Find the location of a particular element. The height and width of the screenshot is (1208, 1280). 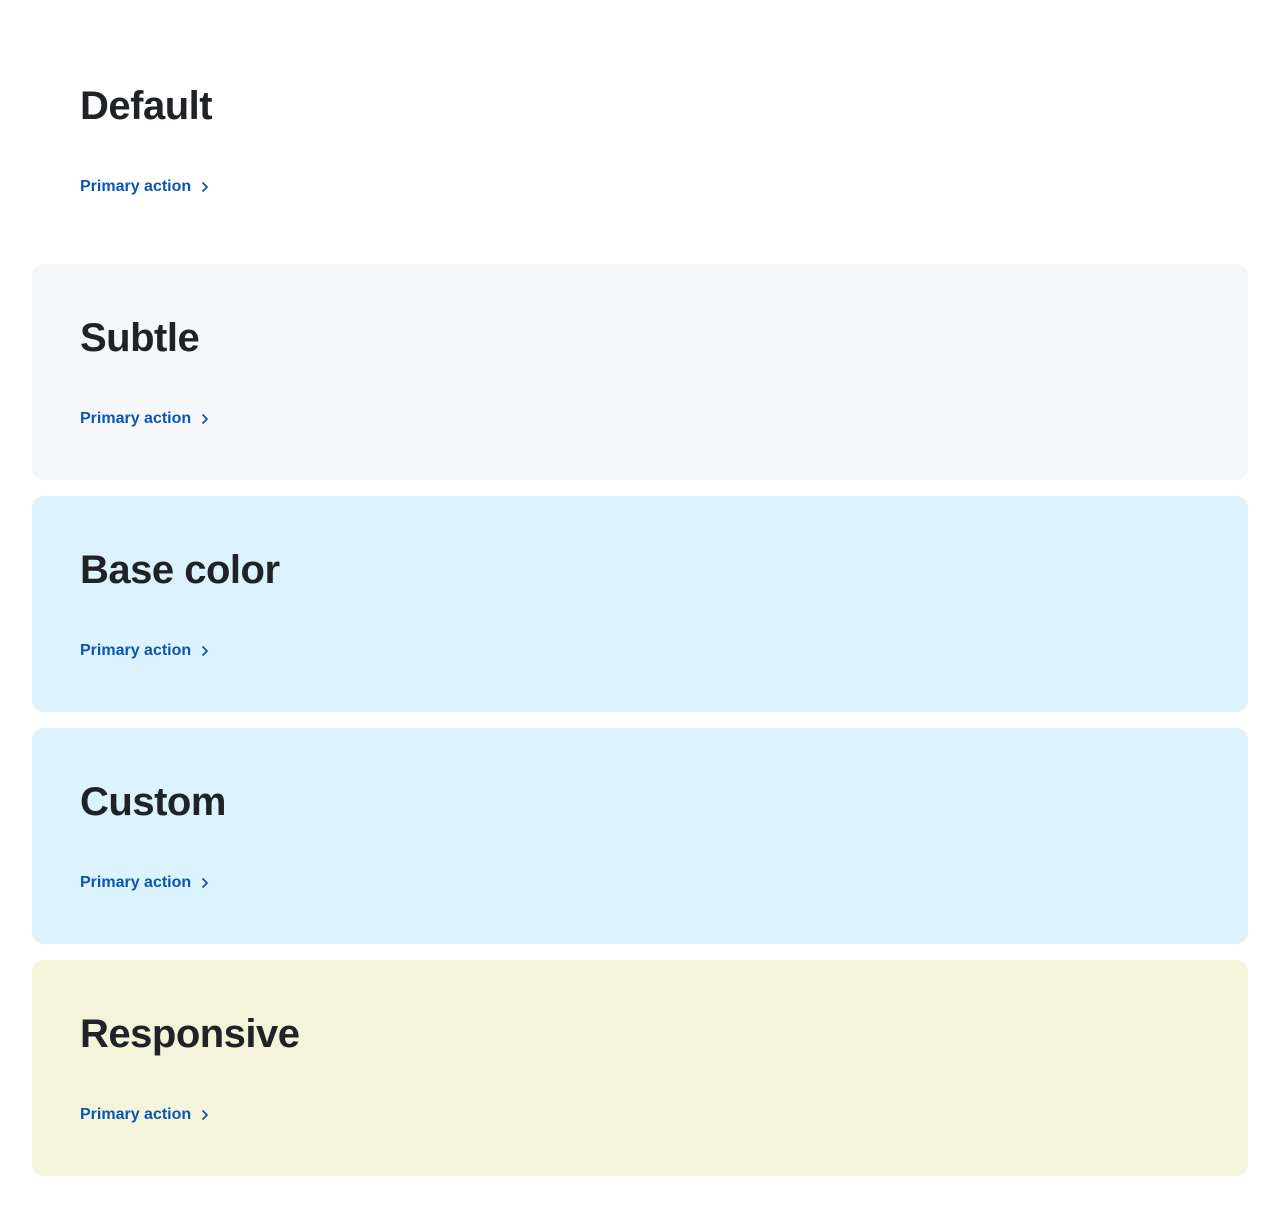

card-title: Custom is located at coordinates (153, 802).